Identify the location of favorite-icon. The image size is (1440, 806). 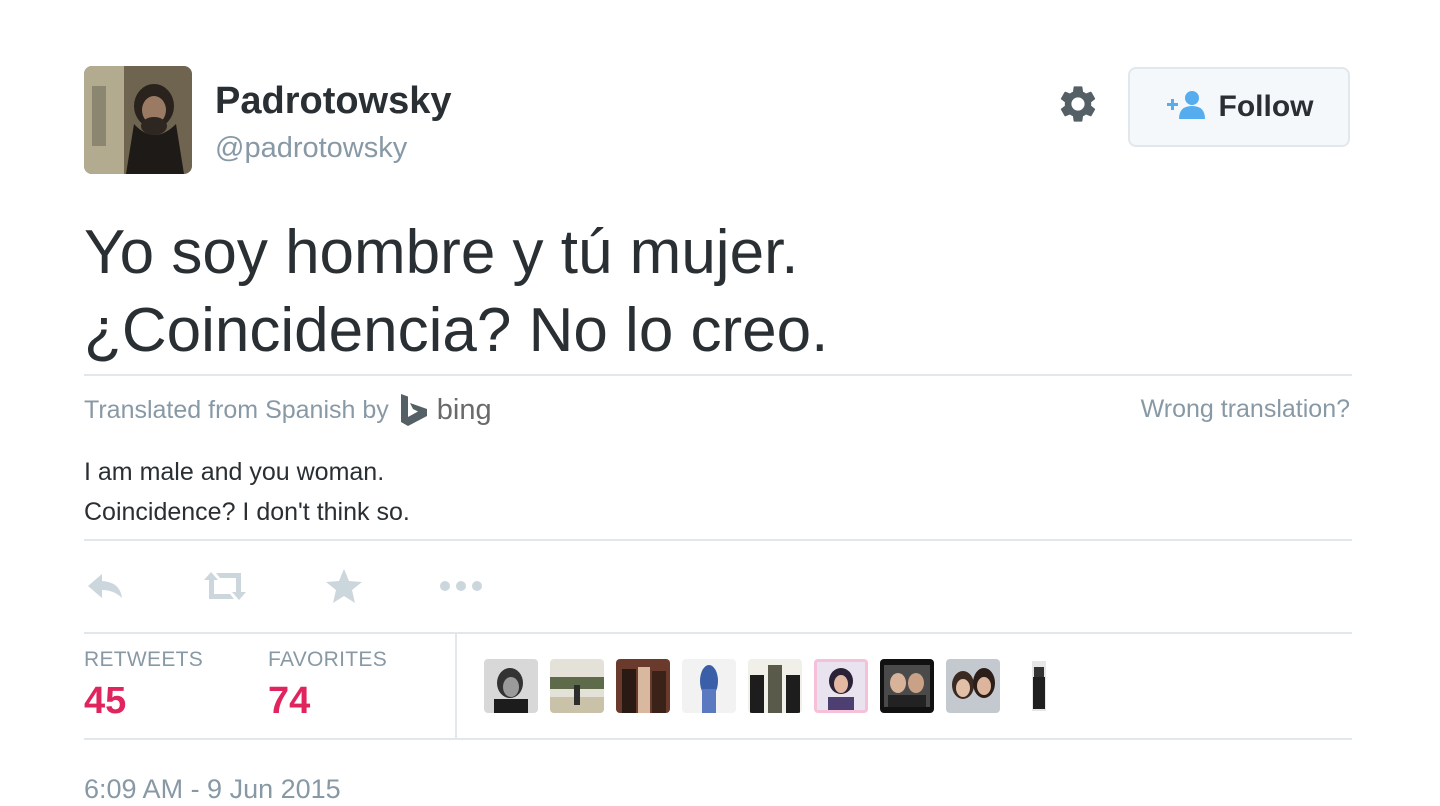
(344, 586).